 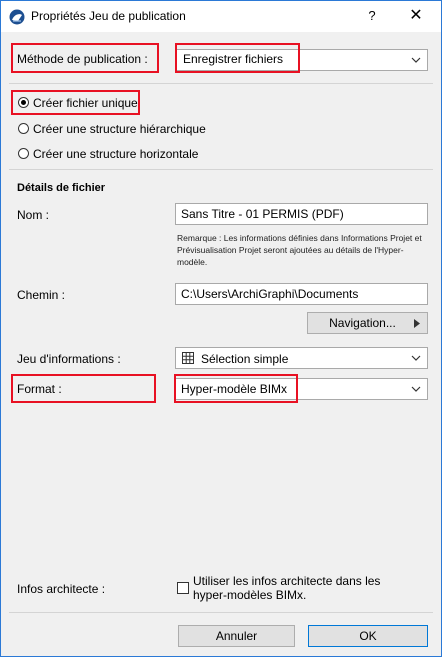 What do you see at coordinates (233, 59) in the screenshot?
I see `publish-method-value: Enregistrer fichiers` at bounding box center [233, 59].